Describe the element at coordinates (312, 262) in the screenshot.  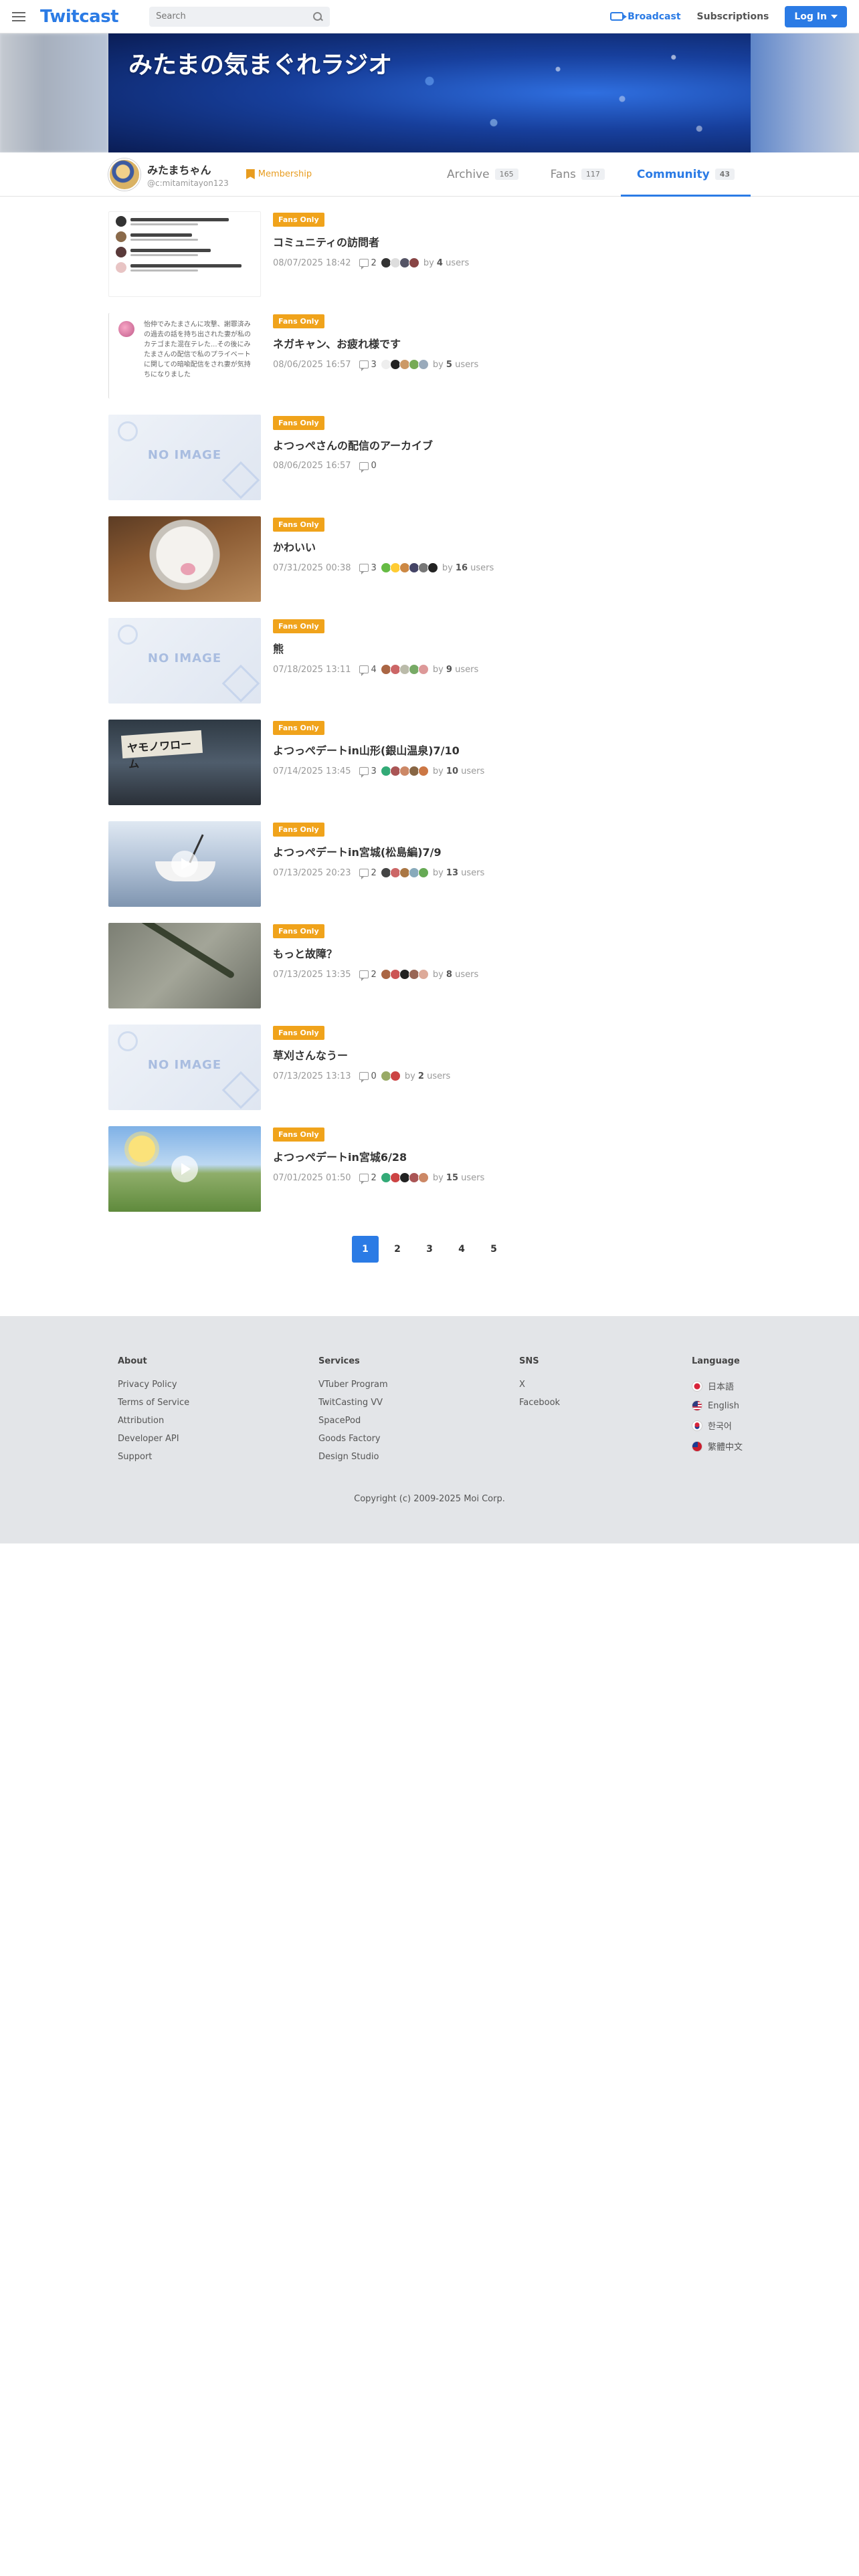
I see `post-date: 08/07/2025 18:42` at that location.